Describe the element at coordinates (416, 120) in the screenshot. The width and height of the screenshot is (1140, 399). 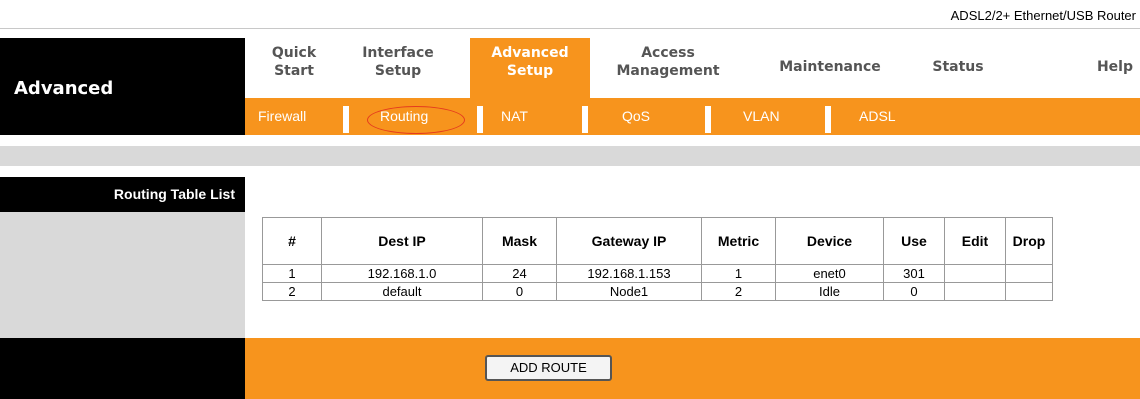
I see `highlight-circle` at that location.